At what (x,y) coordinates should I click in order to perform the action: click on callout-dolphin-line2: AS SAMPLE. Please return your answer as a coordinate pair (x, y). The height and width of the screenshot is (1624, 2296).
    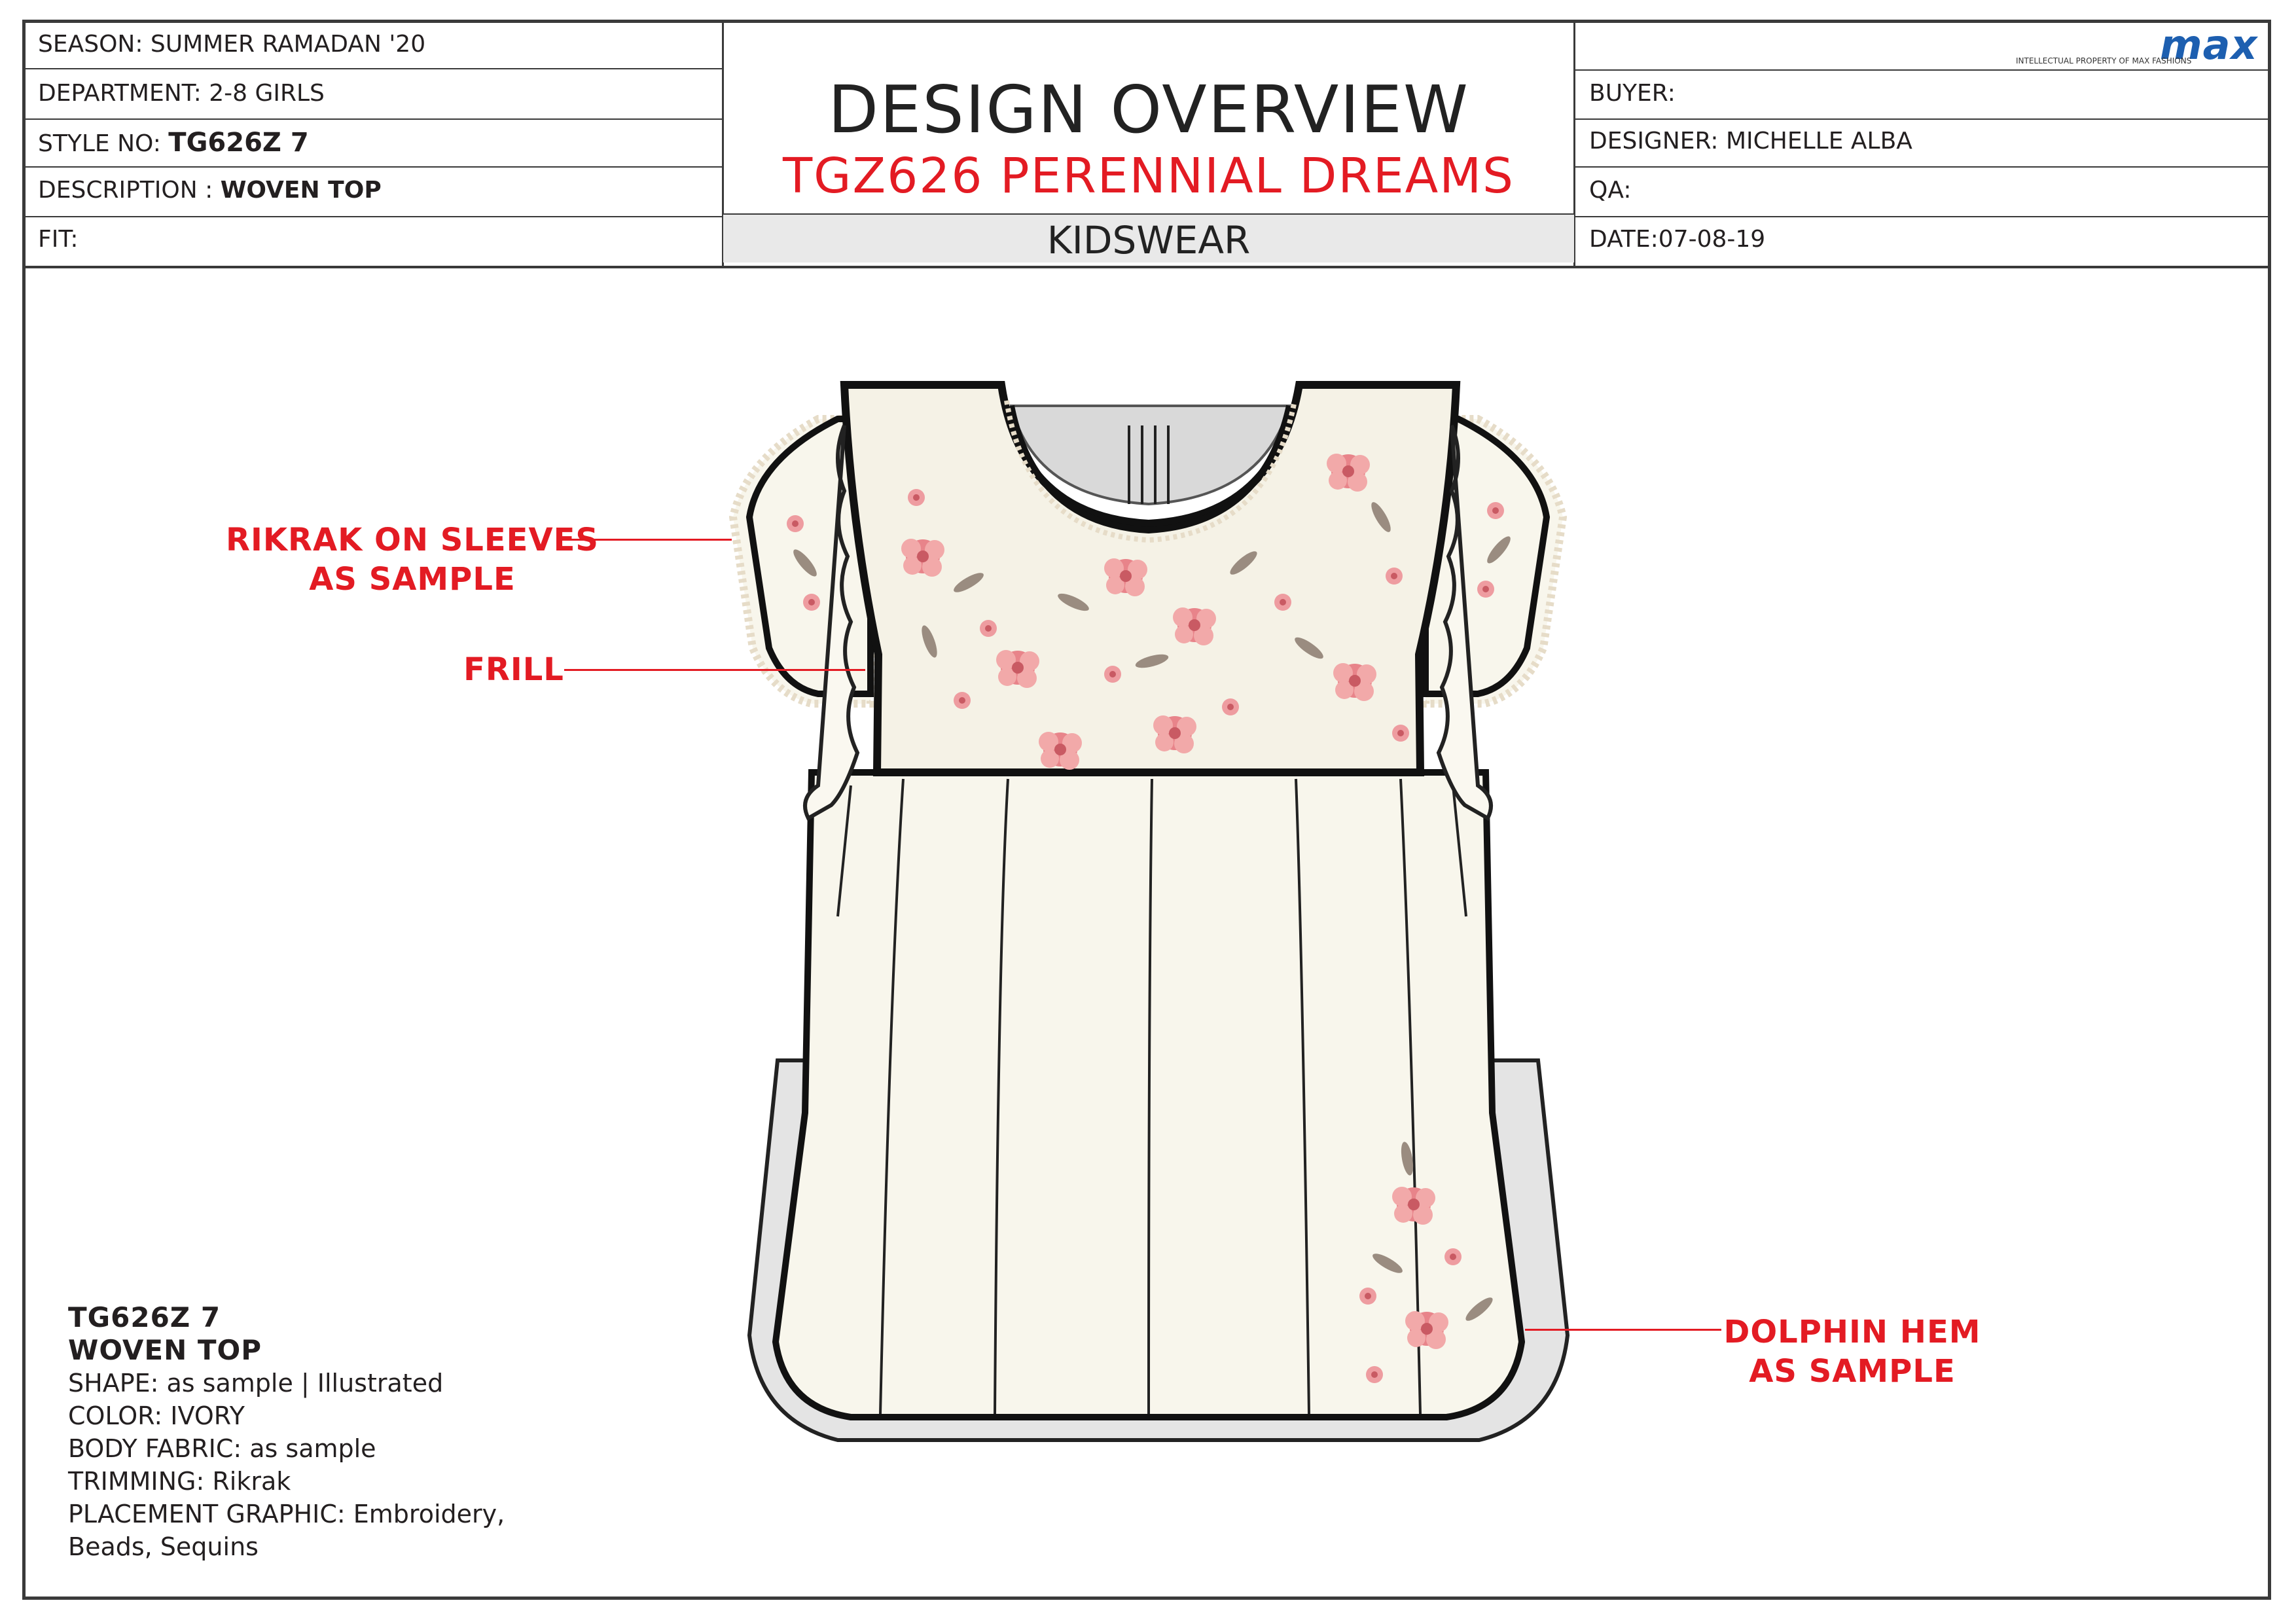
    Looking at the image, I should click on (1852, 1371).